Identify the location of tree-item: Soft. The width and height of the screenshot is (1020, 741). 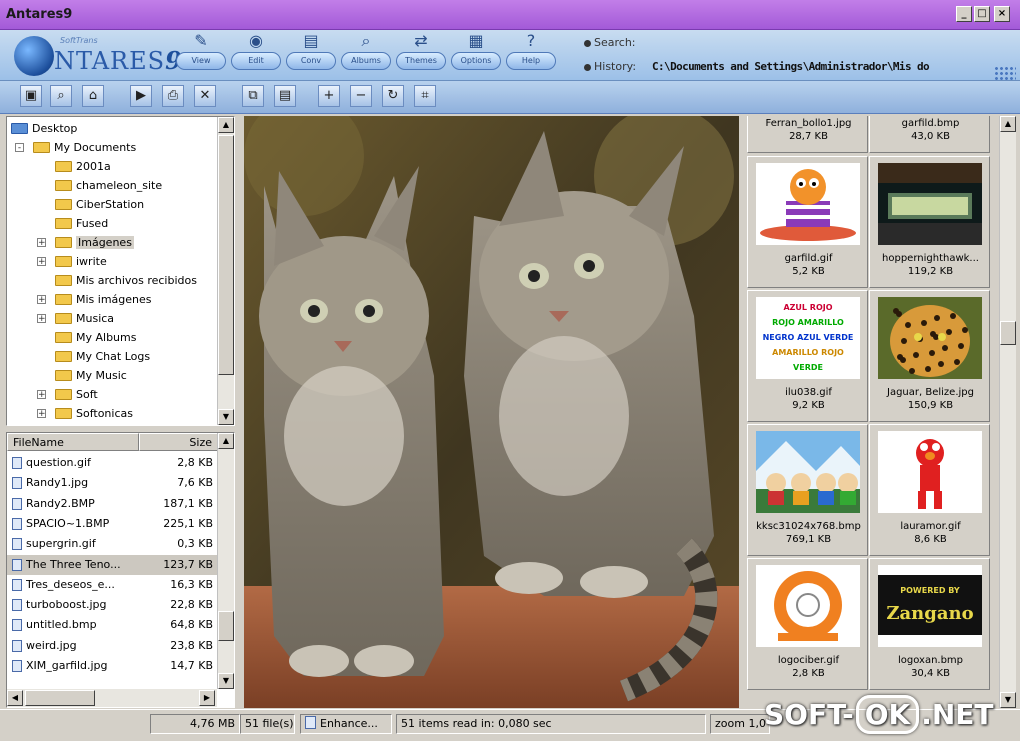
(76, 394).